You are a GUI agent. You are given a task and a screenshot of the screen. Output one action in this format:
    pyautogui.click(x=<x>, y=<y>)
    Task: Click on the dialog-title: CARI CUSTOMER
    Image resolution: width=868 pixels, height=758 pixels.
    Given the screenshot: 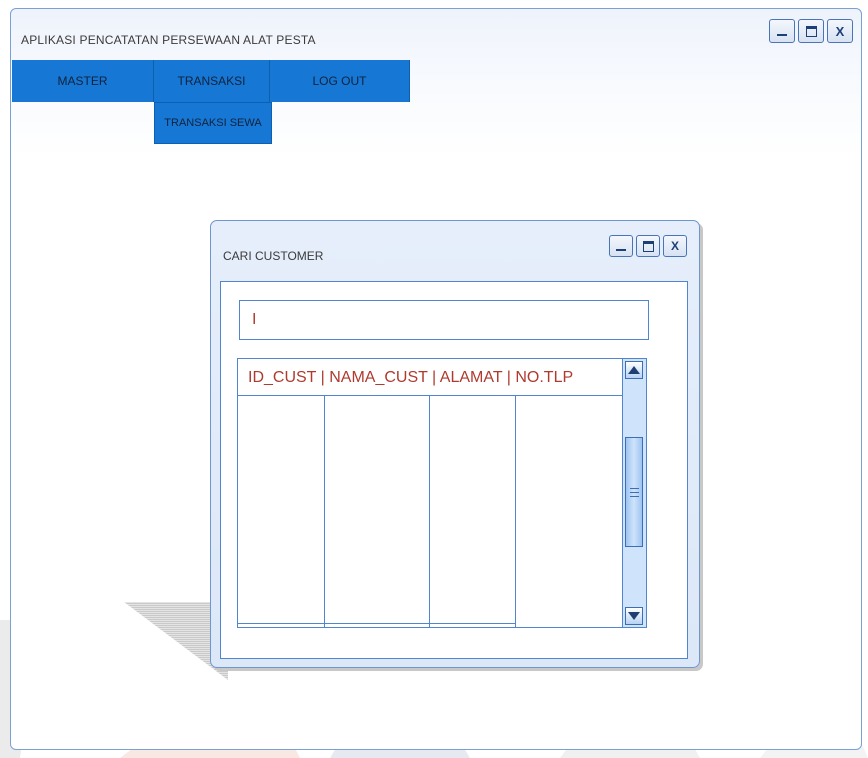 What is the action you would take?
    pyautogui.click(x=273, y=256)
    